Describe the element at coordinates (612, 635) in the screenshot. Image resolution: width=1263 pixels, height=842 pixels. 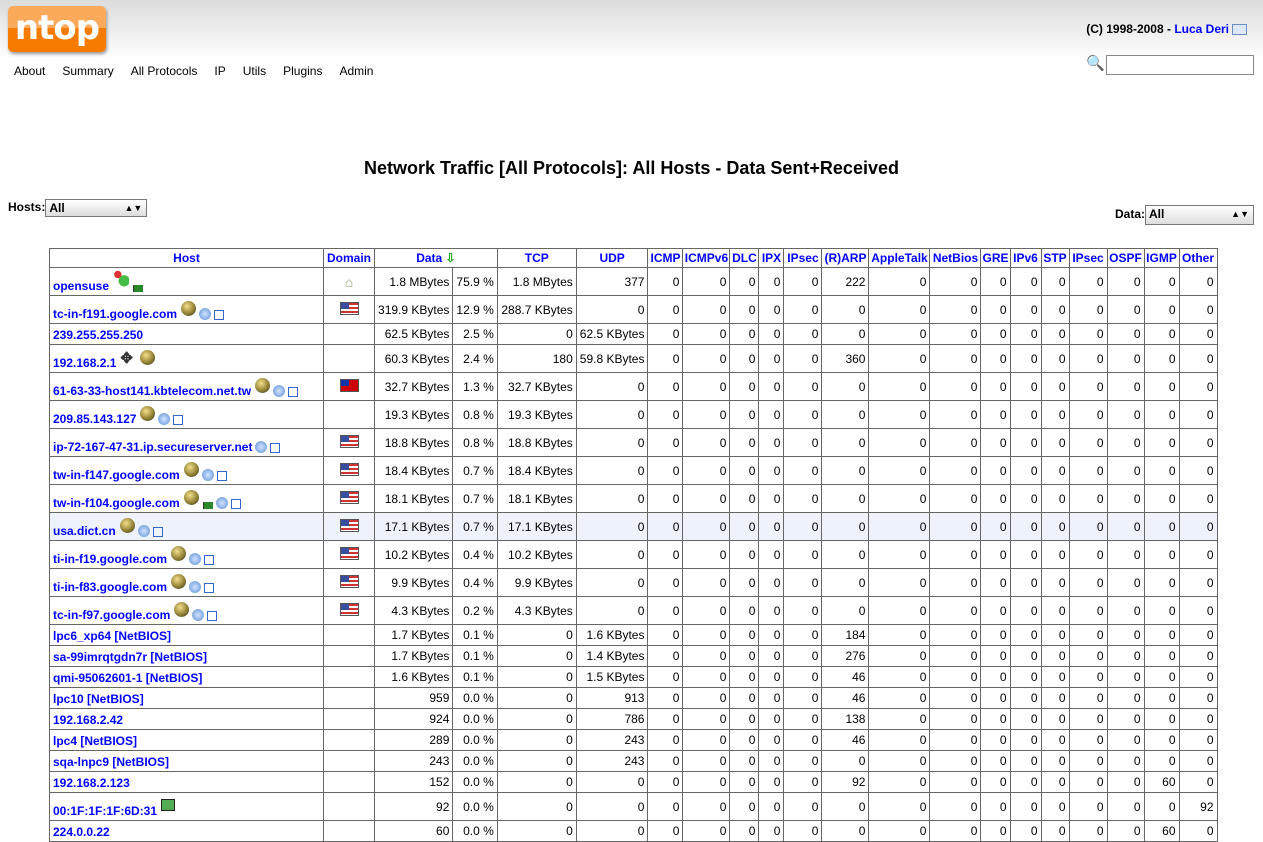
I see `protocol-cell-udp: 1.6 KBytes` at that location.